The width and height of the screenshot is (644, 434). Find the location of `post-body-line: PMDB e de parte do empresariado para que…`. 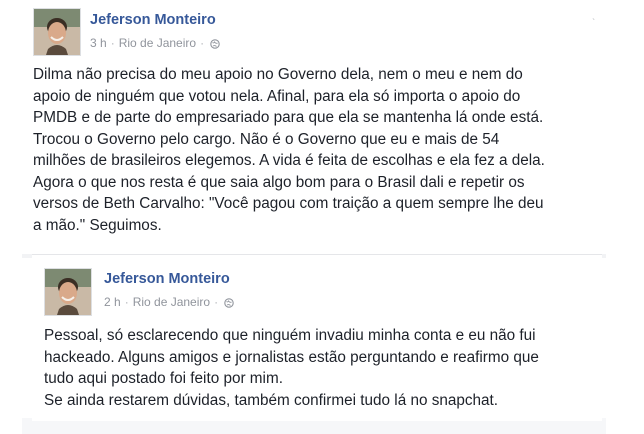

post-body-line: PMDB e de parte do empresariado para que… is located at coordinates (288, 117).